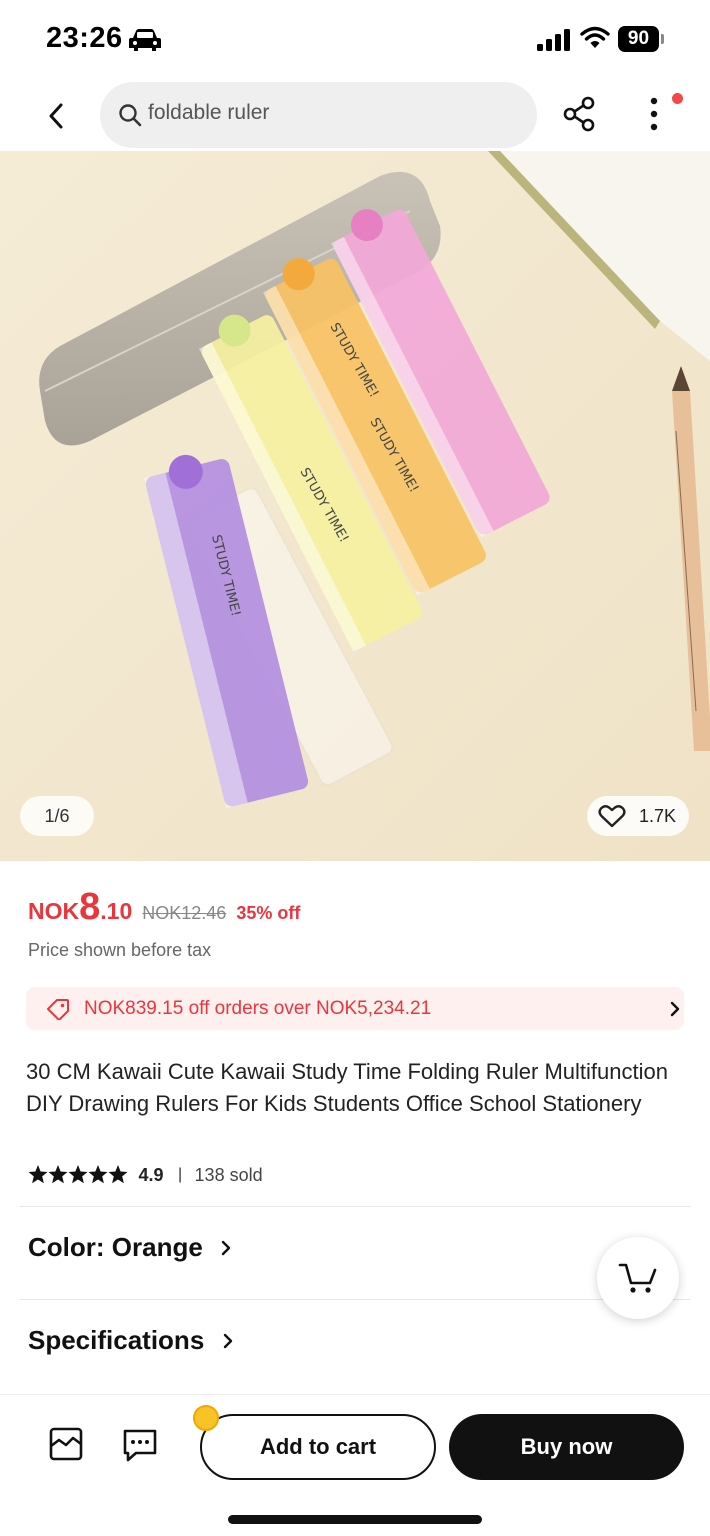 The height and width of the screenshot is (1536, 710). What do you see at coordinates (130, 115) in the screenshot?
I see `search-icon` at bounding box center [130, 115].